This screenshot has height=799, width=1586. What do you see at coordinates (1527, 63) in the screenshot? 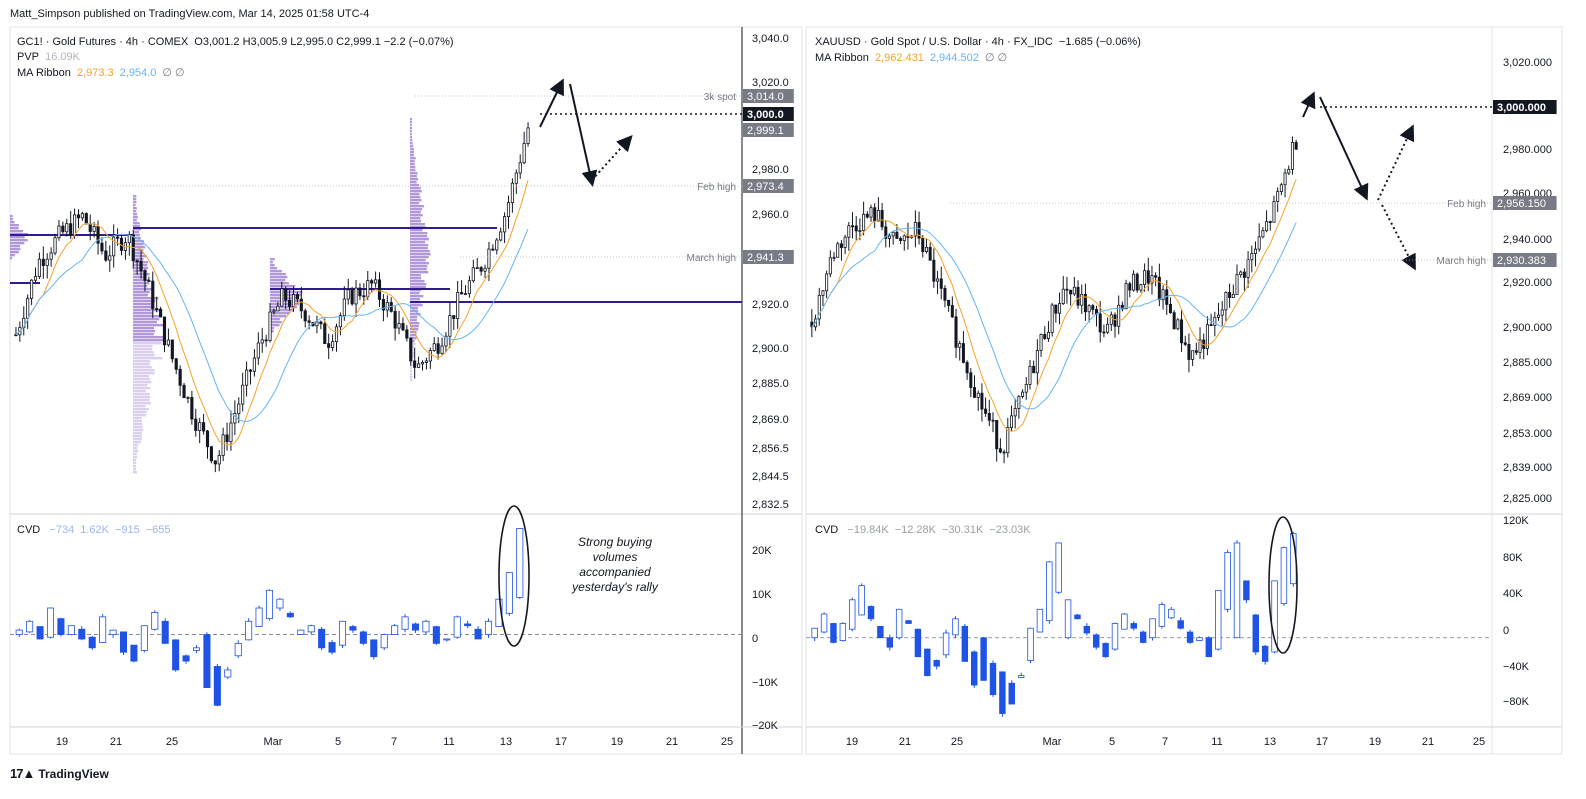
I see `right-price-tick: 3,020.000` at bounding box center [1527, 63].